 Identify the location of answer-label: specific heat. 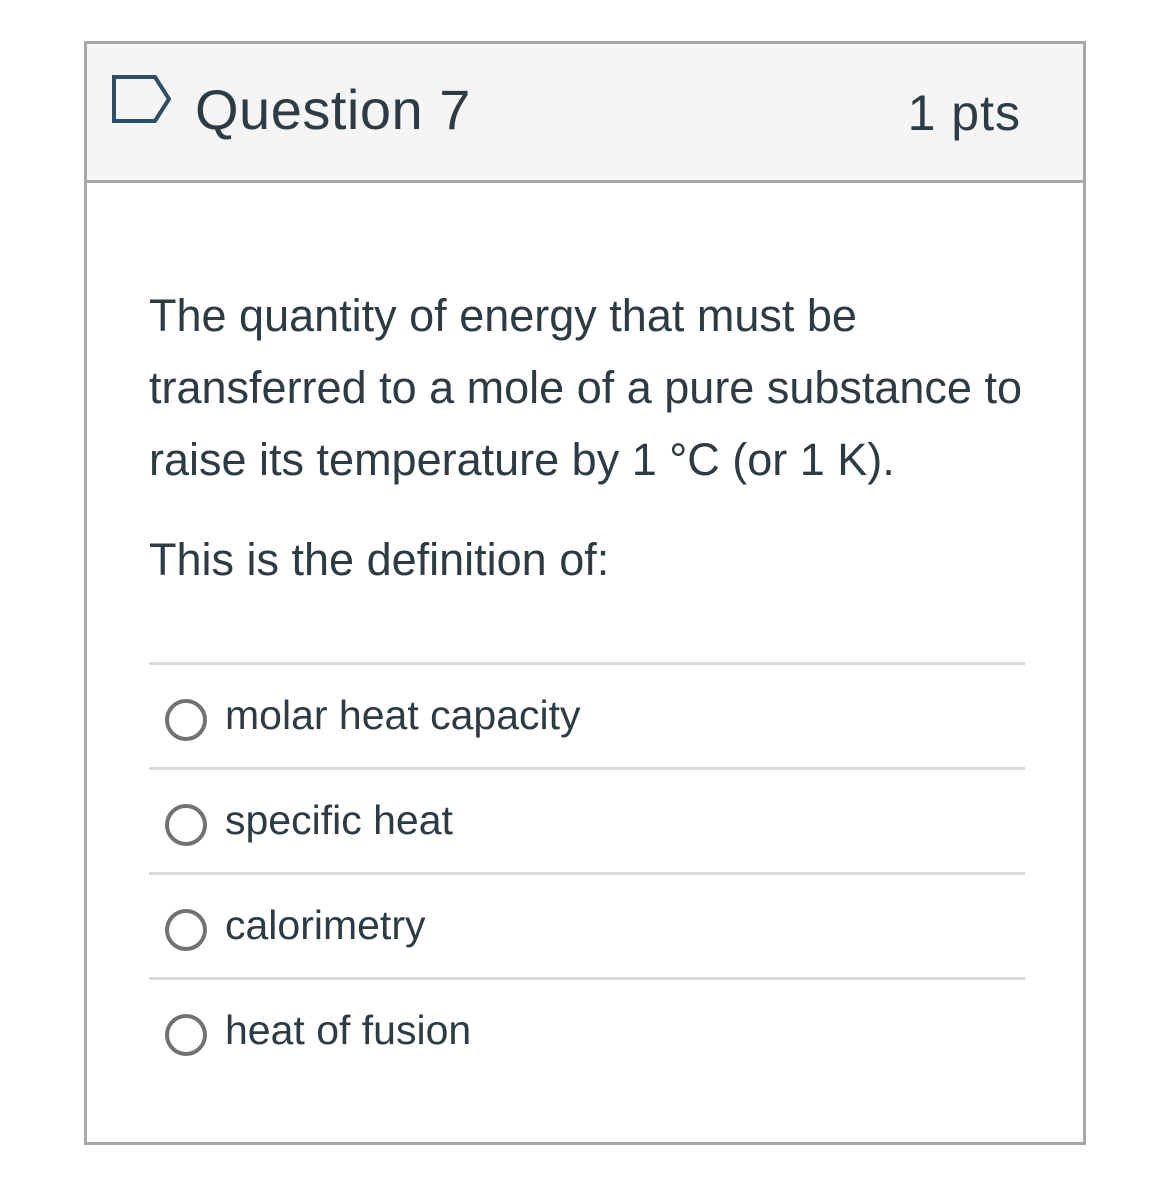
(339, 820).